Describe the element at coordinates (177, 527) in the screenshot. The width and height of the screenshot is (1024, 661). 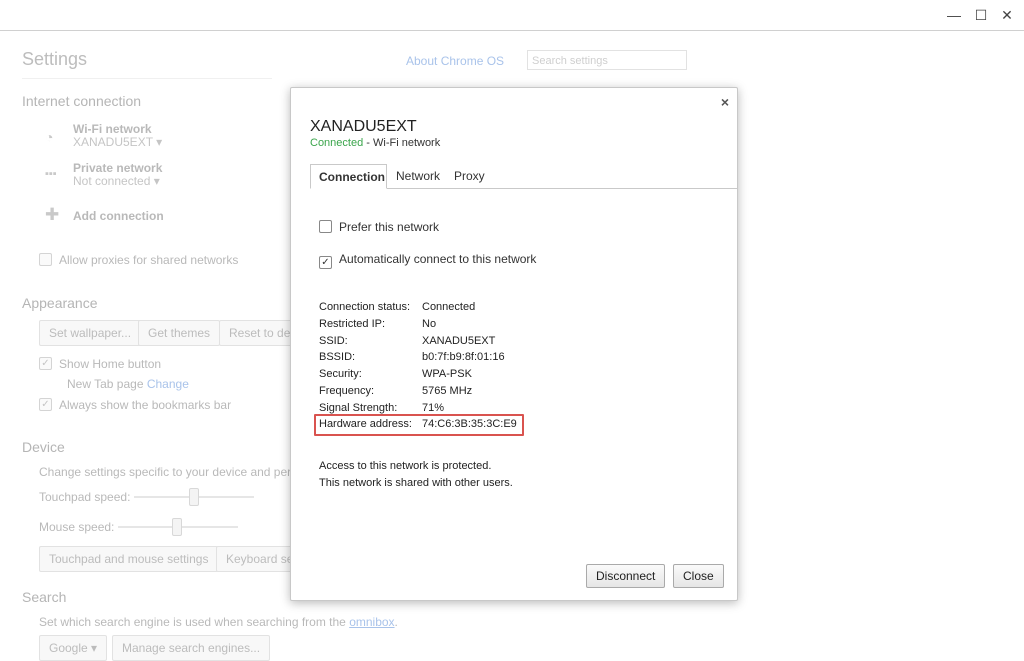
I see `mouse-speed-thumb` at that location.